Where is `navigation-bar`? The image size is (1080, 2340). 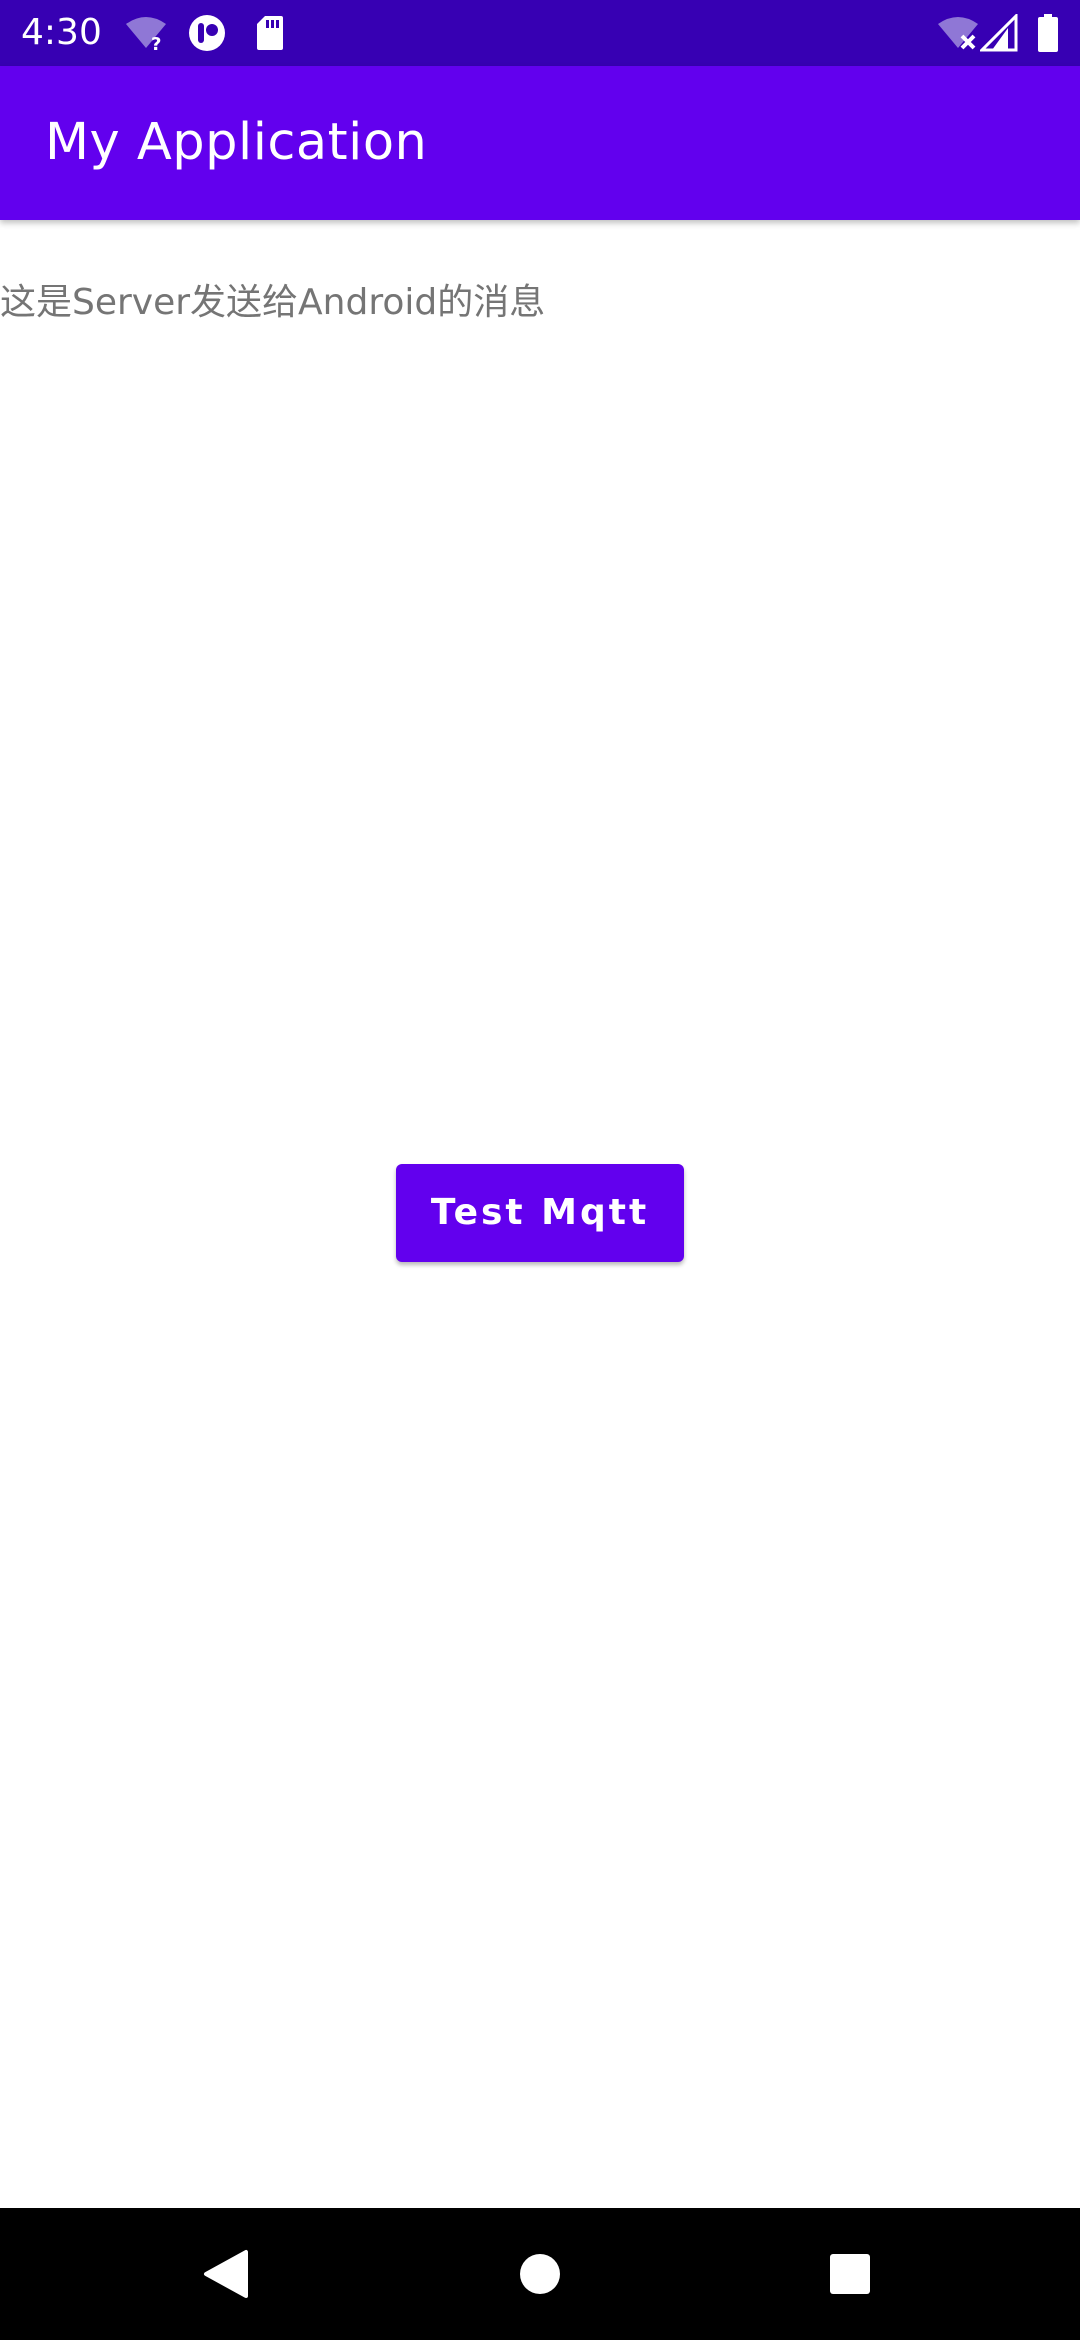 navigation-bar is located at coordinates (540, 2274).